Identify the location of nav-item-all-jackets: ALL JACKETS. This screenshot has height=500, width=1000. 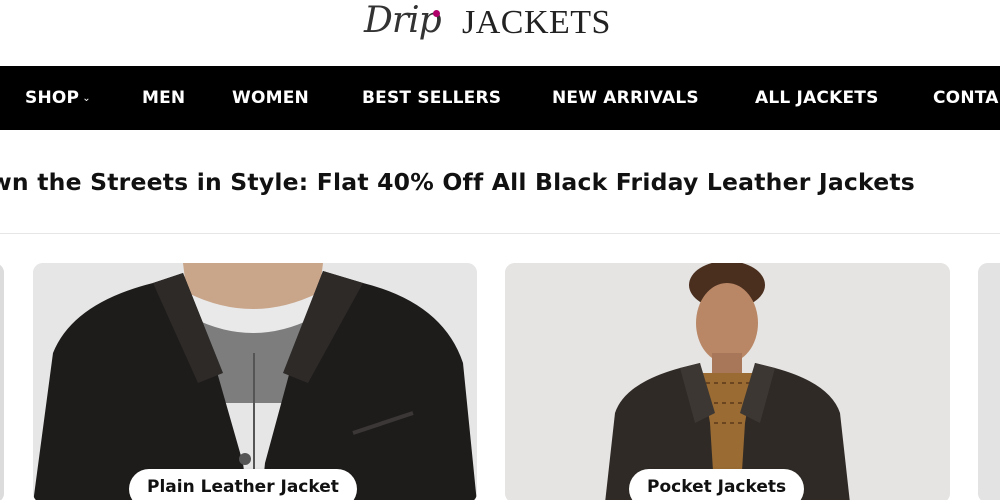
(817, 98).